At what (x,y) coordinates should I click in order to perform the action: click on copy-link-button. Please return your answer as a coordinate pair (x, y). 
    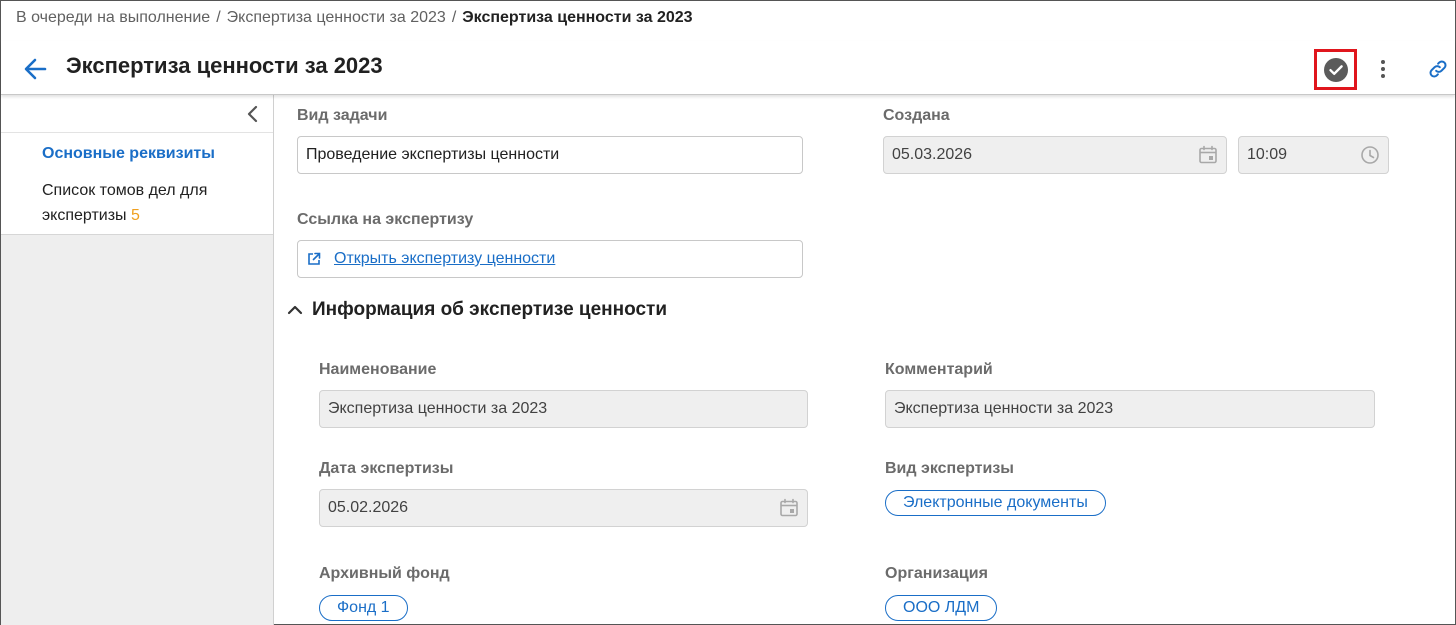
    Looking at the image, I should click on (1438, 69).